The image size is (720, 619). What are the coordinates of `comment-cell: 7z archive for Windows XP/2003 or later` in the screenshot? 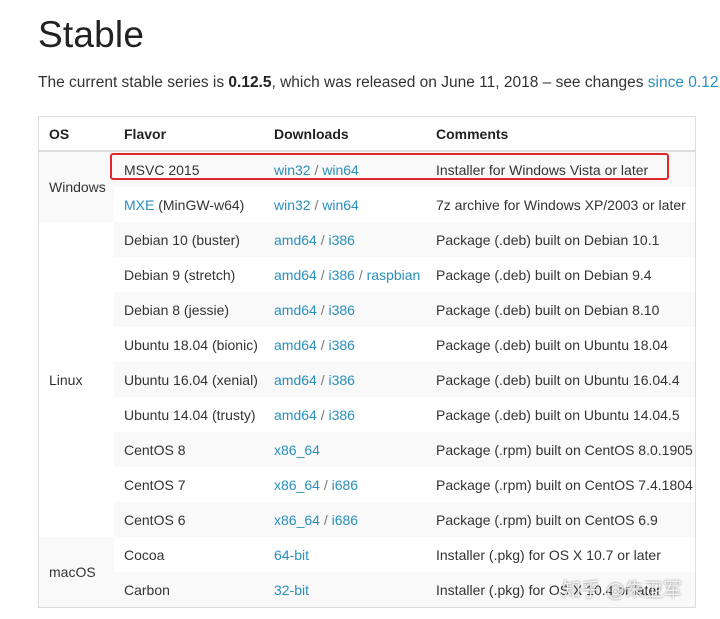 It's located at (561, 204).